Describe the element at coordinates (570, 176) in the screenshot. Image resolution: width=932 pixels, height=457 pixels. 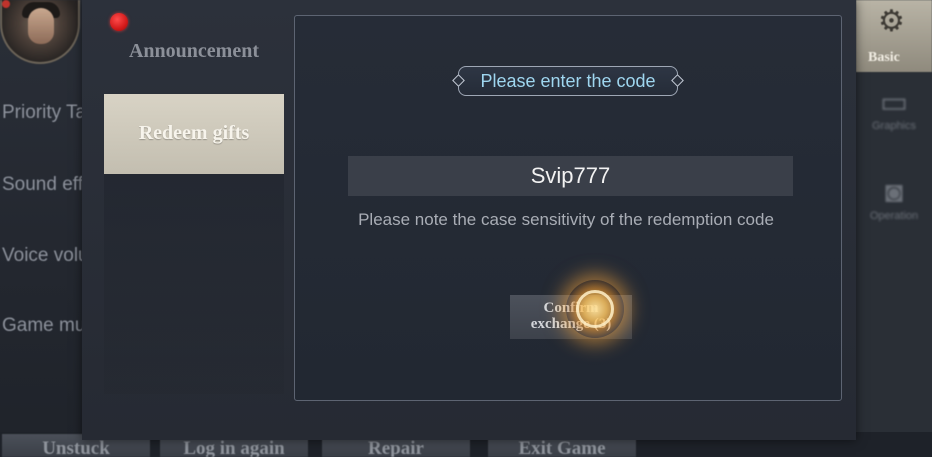
I see `redemption-code-input` at that location.